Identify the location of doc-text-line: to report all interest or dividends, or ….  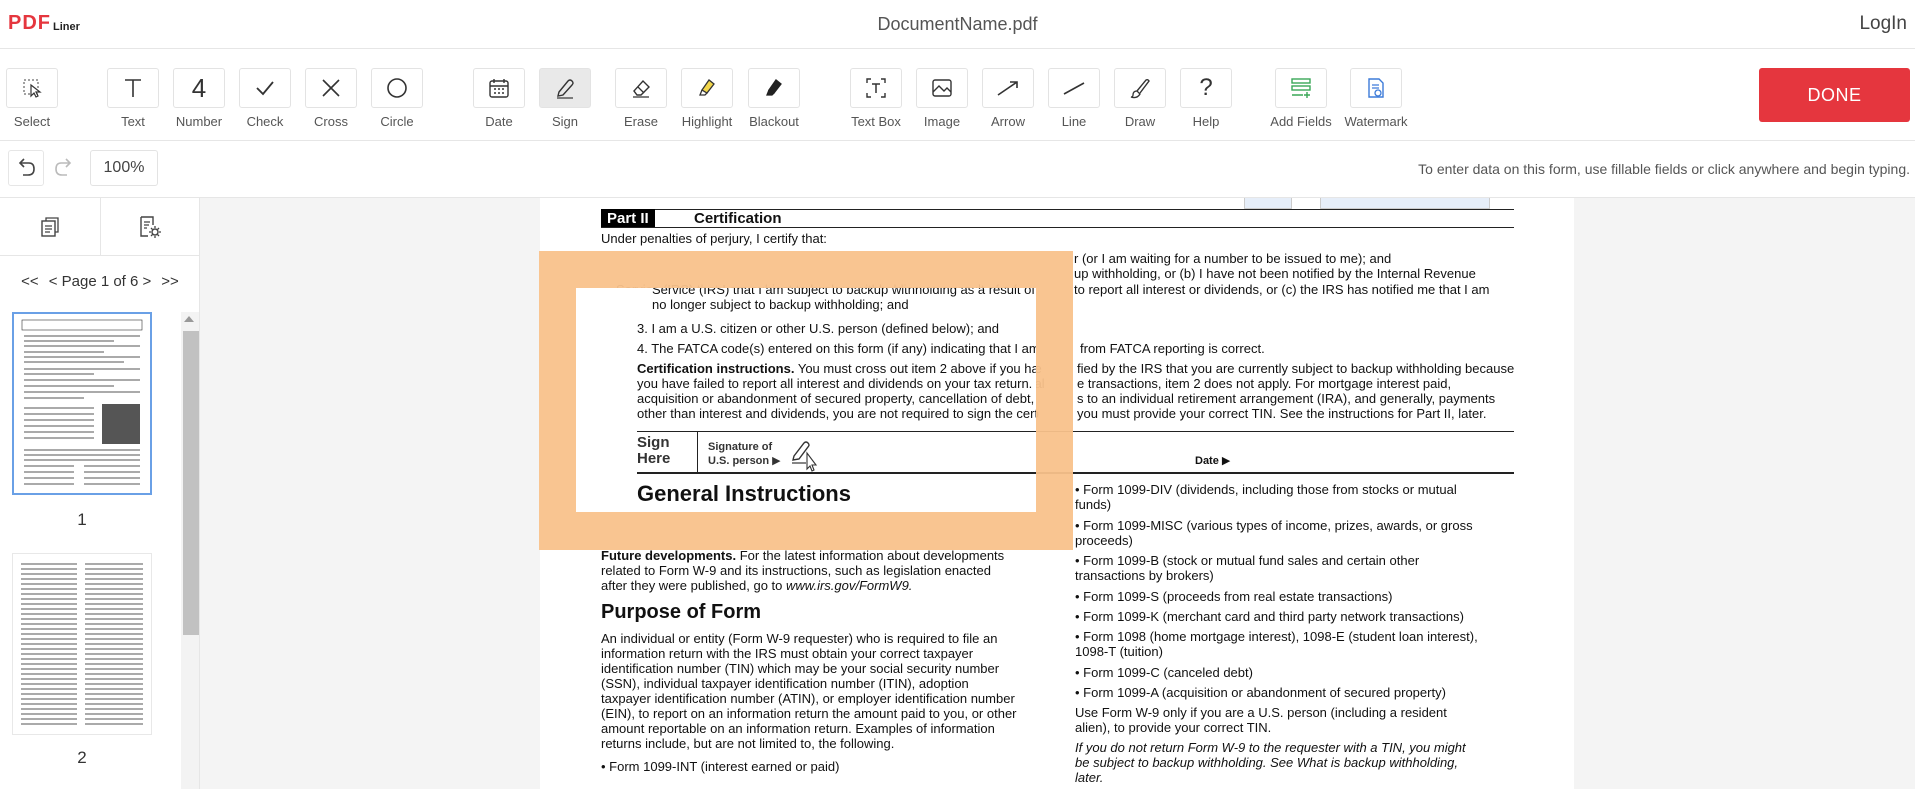
(1282, 289).